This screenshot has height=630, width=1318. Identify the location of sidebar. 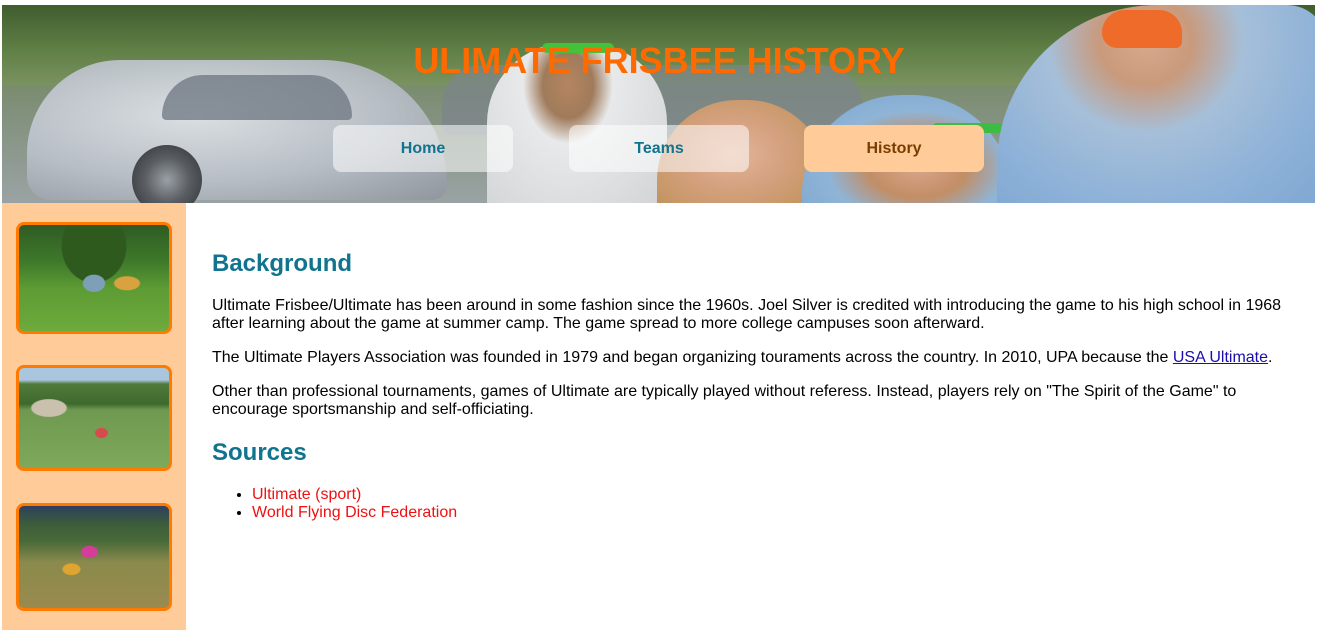
(94, 416).